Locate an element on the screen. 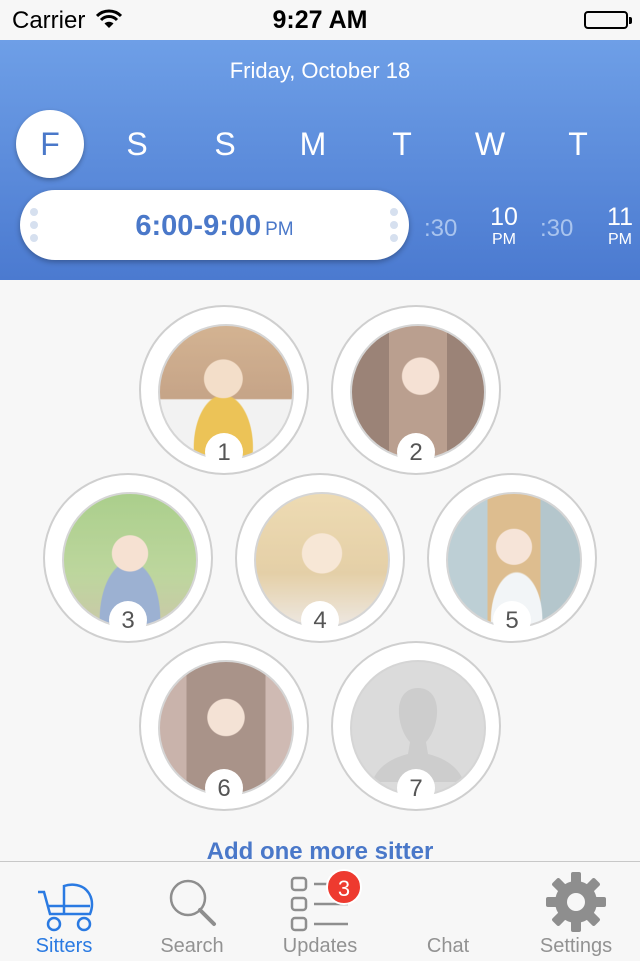 This screenshot has width=640, height=961. tab-sitters: Sitters is located at coordinates (64, 911).